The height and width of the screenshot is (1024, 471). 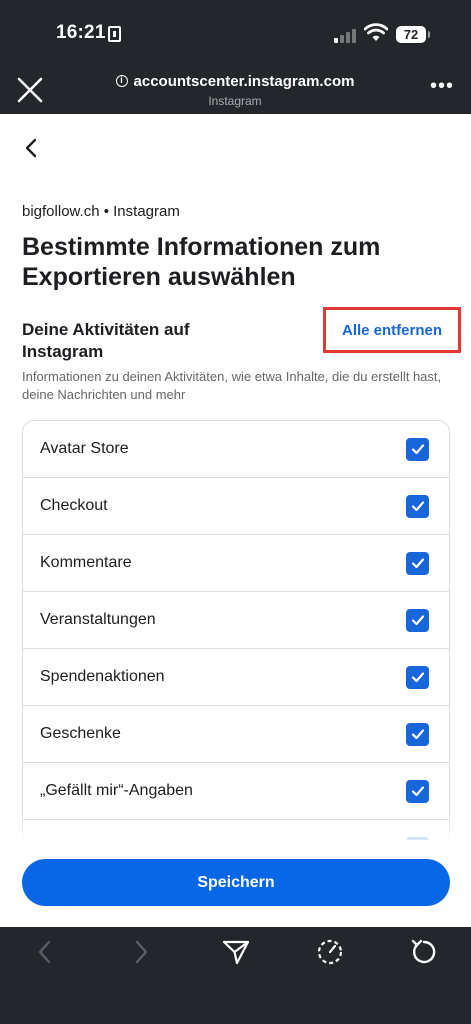 What do you see at coordinates (116, 790) in the screenshot?
I see `list-item-label: „Gefällt mir“-Angaben` at bounding box center [116, 790].